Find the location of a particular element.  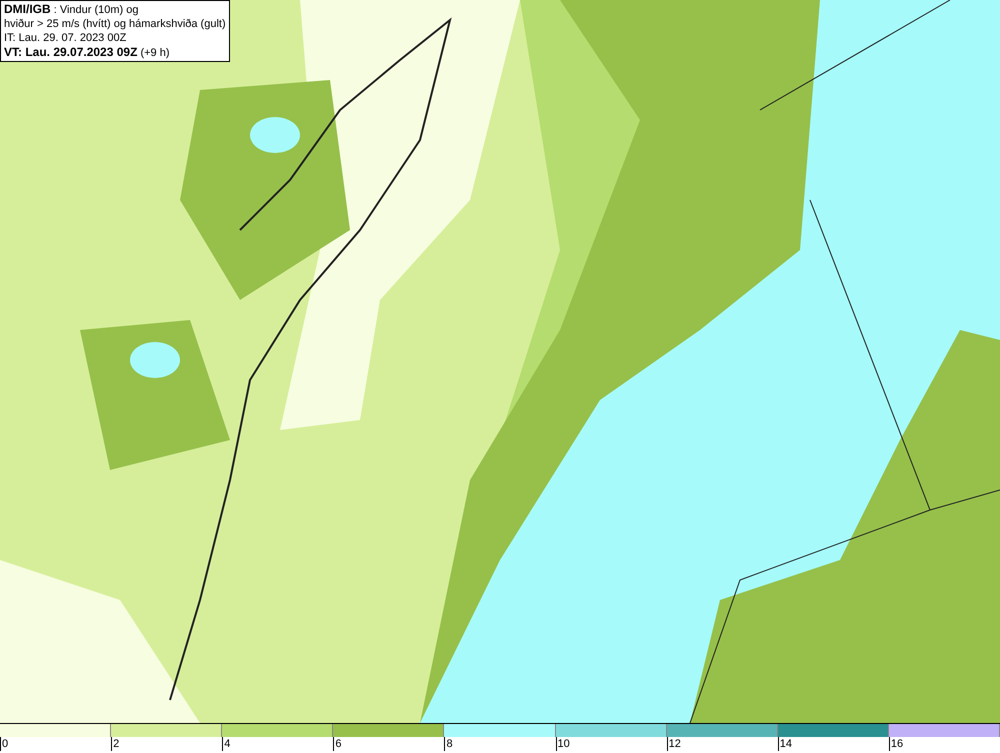

legend-label: 10 is located at coordinates (563, 744).